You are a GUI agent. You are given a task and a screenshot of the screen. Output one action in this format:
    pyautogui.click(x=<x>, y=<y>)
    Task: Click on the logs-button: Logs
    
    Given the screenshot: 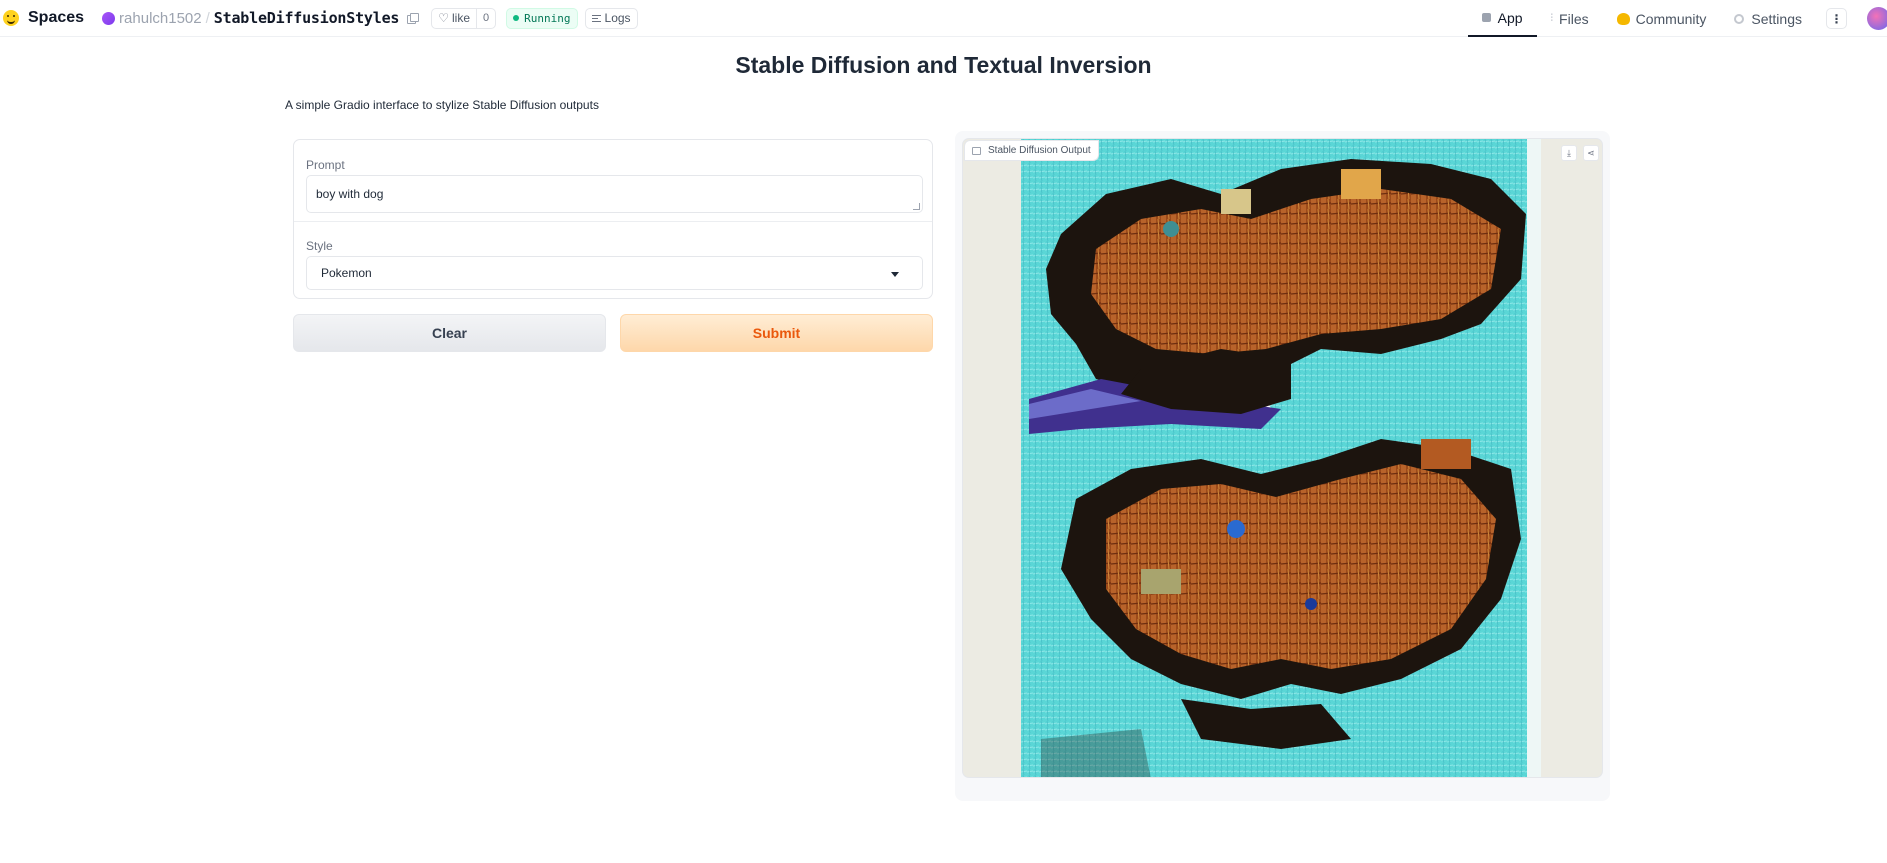 What is the action you would take?
    pyautogui.click(x=611, y=18)
    